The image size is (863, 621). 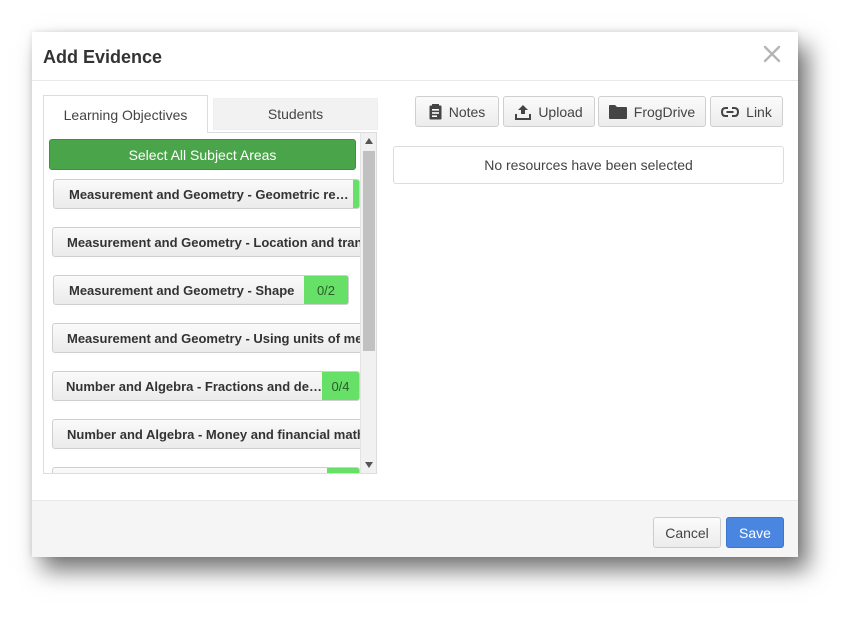 I want to click on link-button: Link, so click(x=746, y=111).